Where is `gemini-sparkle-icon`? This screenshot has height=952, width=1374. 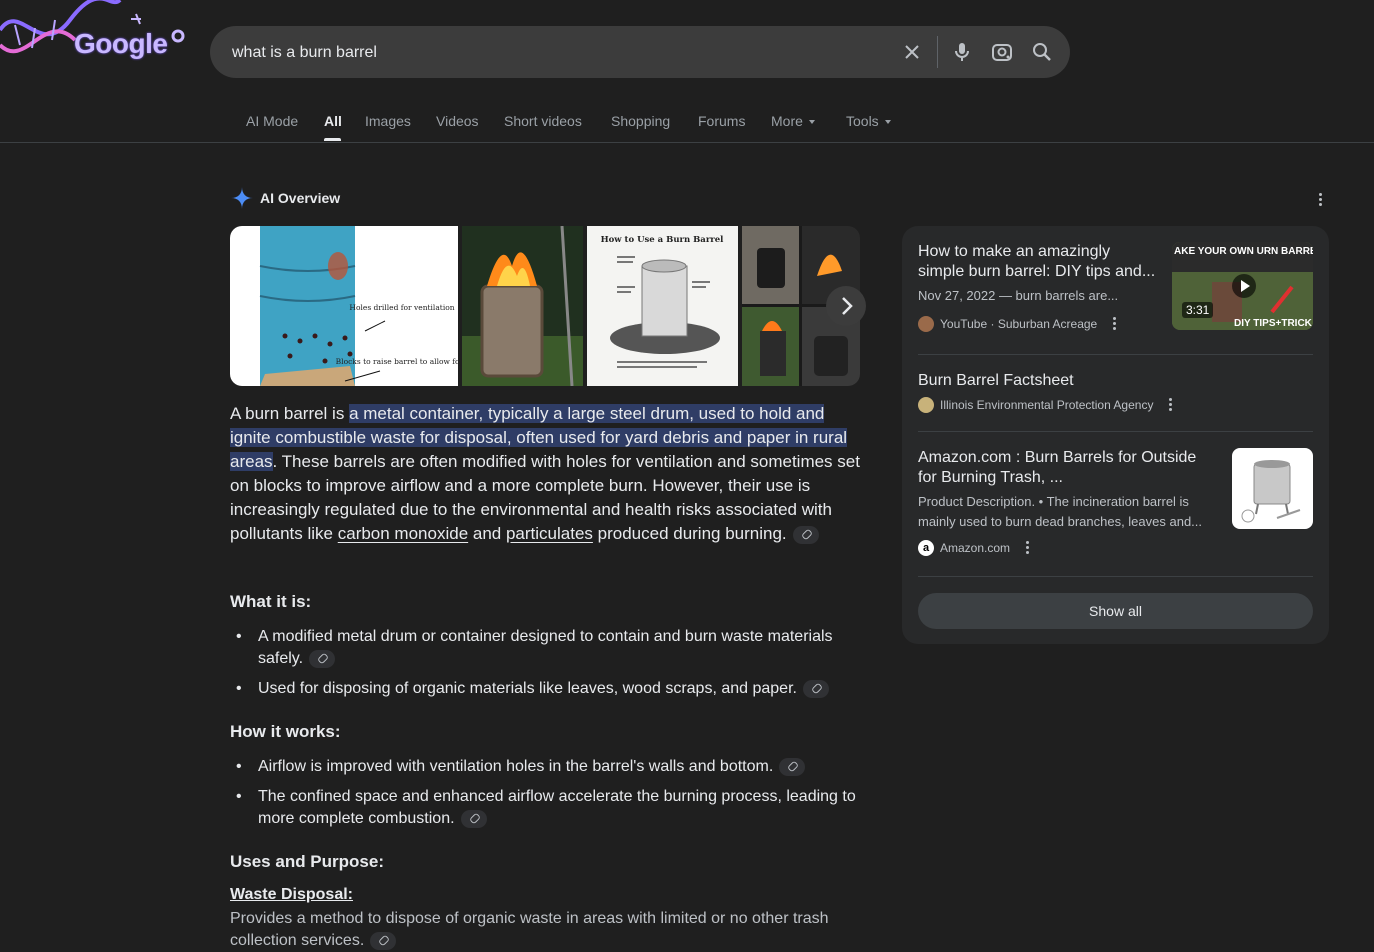
gemini-sparkle-icon is located at coordinates (242, 198).